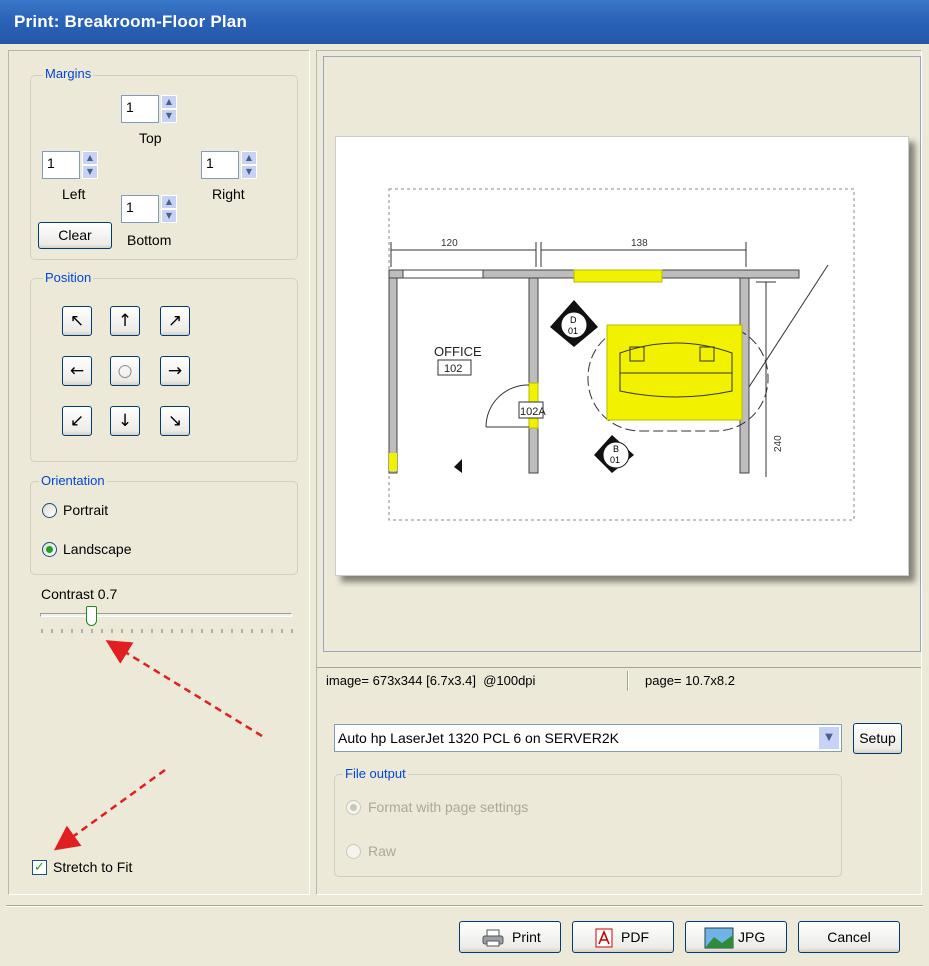 The height and width of the screenshot is (966, 929). I want to click on bottom-margin-label: Bottom, so click(149, 240).